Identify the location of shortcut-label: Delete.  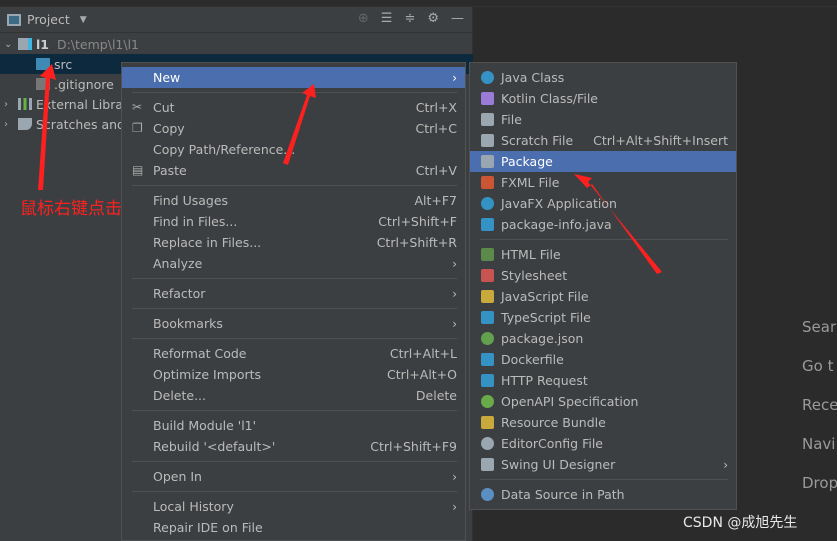
(436, 395).